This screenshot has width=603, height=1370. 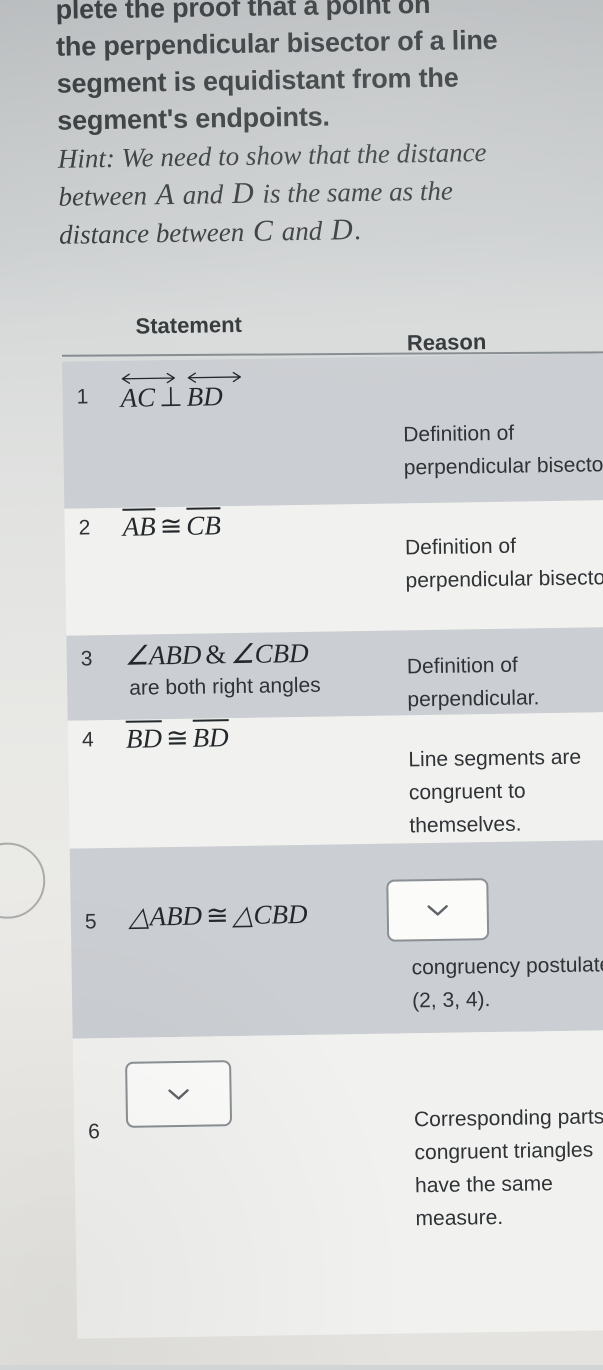 What do you see at coordinates (165, 194) in the screenshot?
I see `hint-var-a: A` at bounding box center [165, 194].